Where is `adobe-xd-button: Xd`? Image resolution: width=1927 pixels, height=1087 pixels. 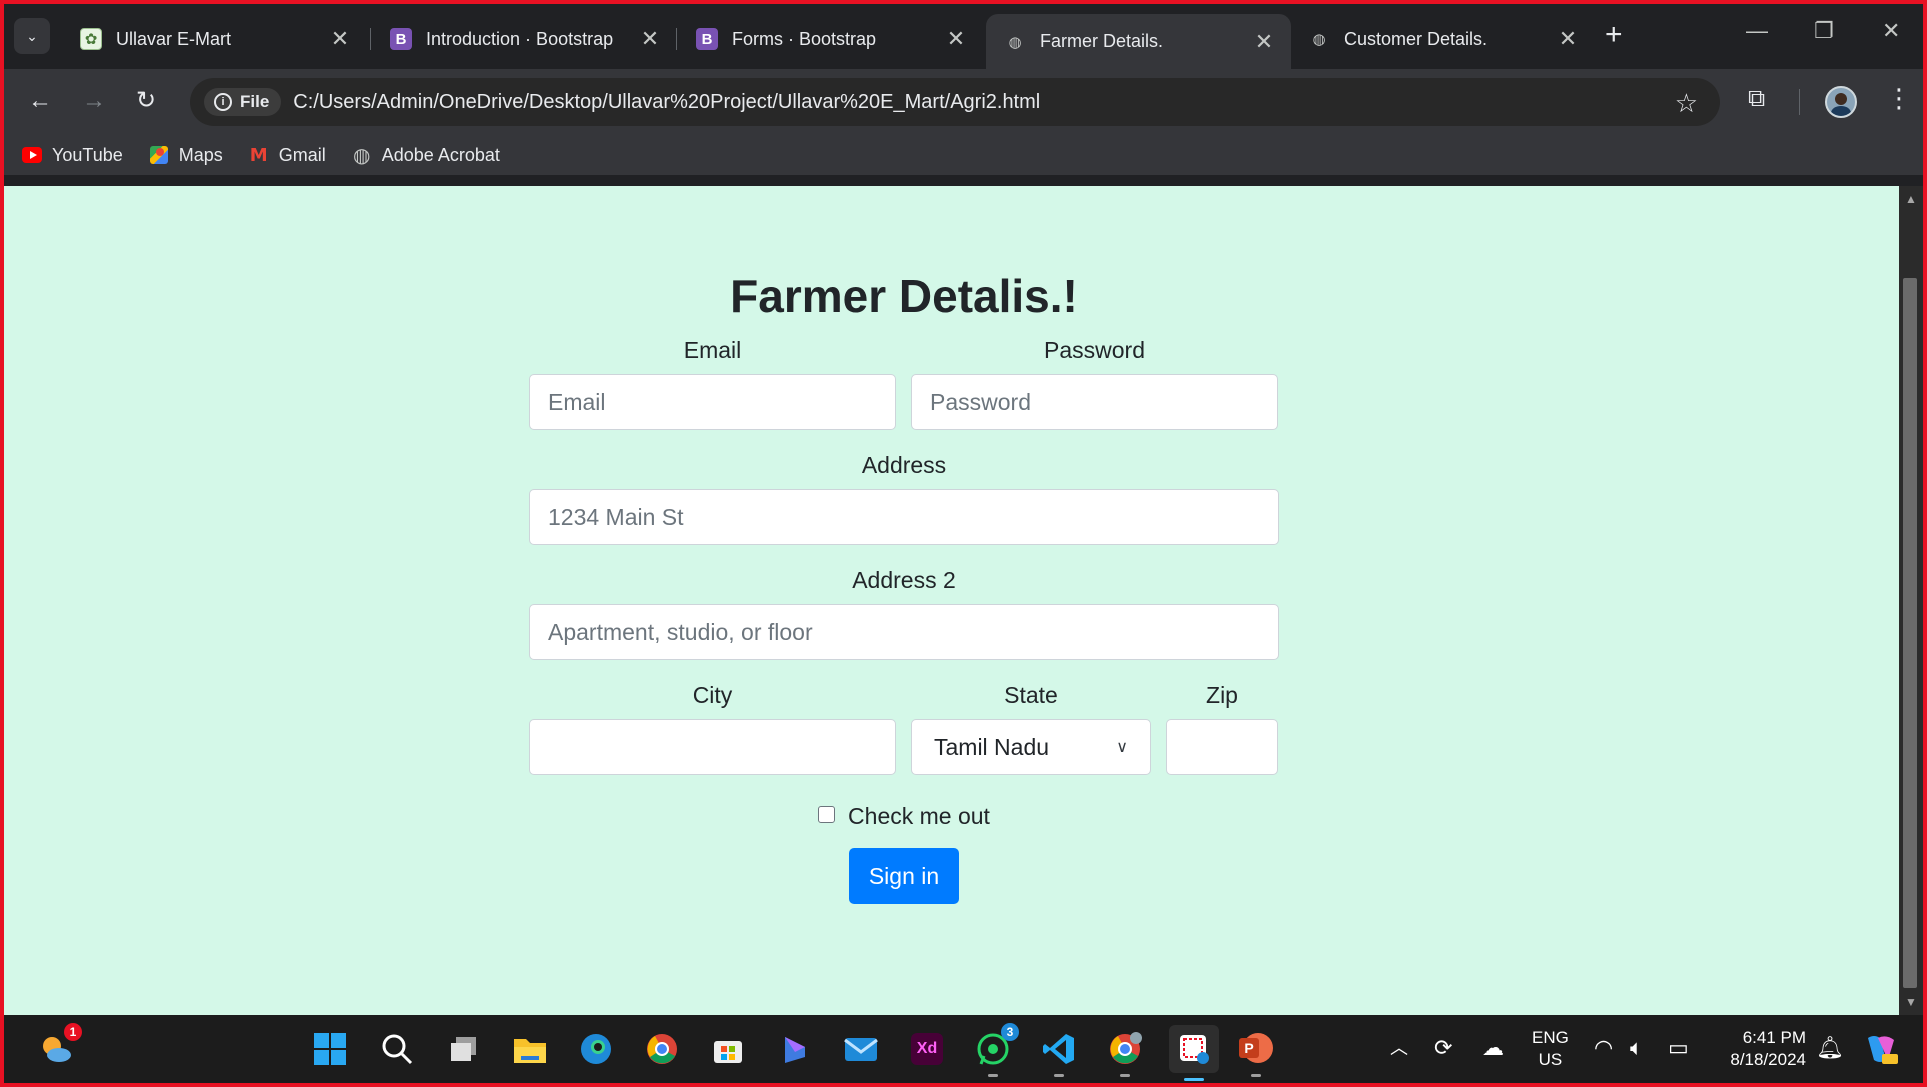
adobe-xd-button: Xd is located at coordinates (927, 1049).